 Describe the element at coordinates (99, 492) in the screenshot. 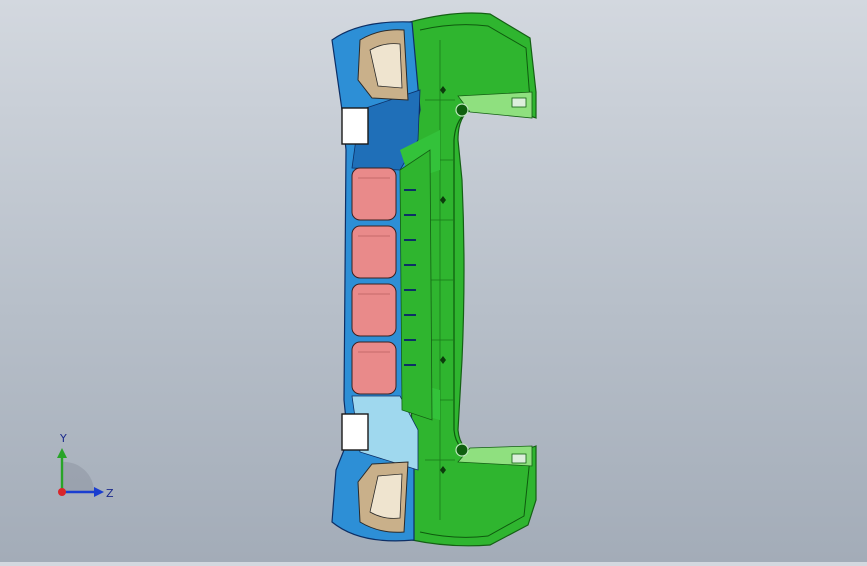

I see `z-arrow-icon` at that location.